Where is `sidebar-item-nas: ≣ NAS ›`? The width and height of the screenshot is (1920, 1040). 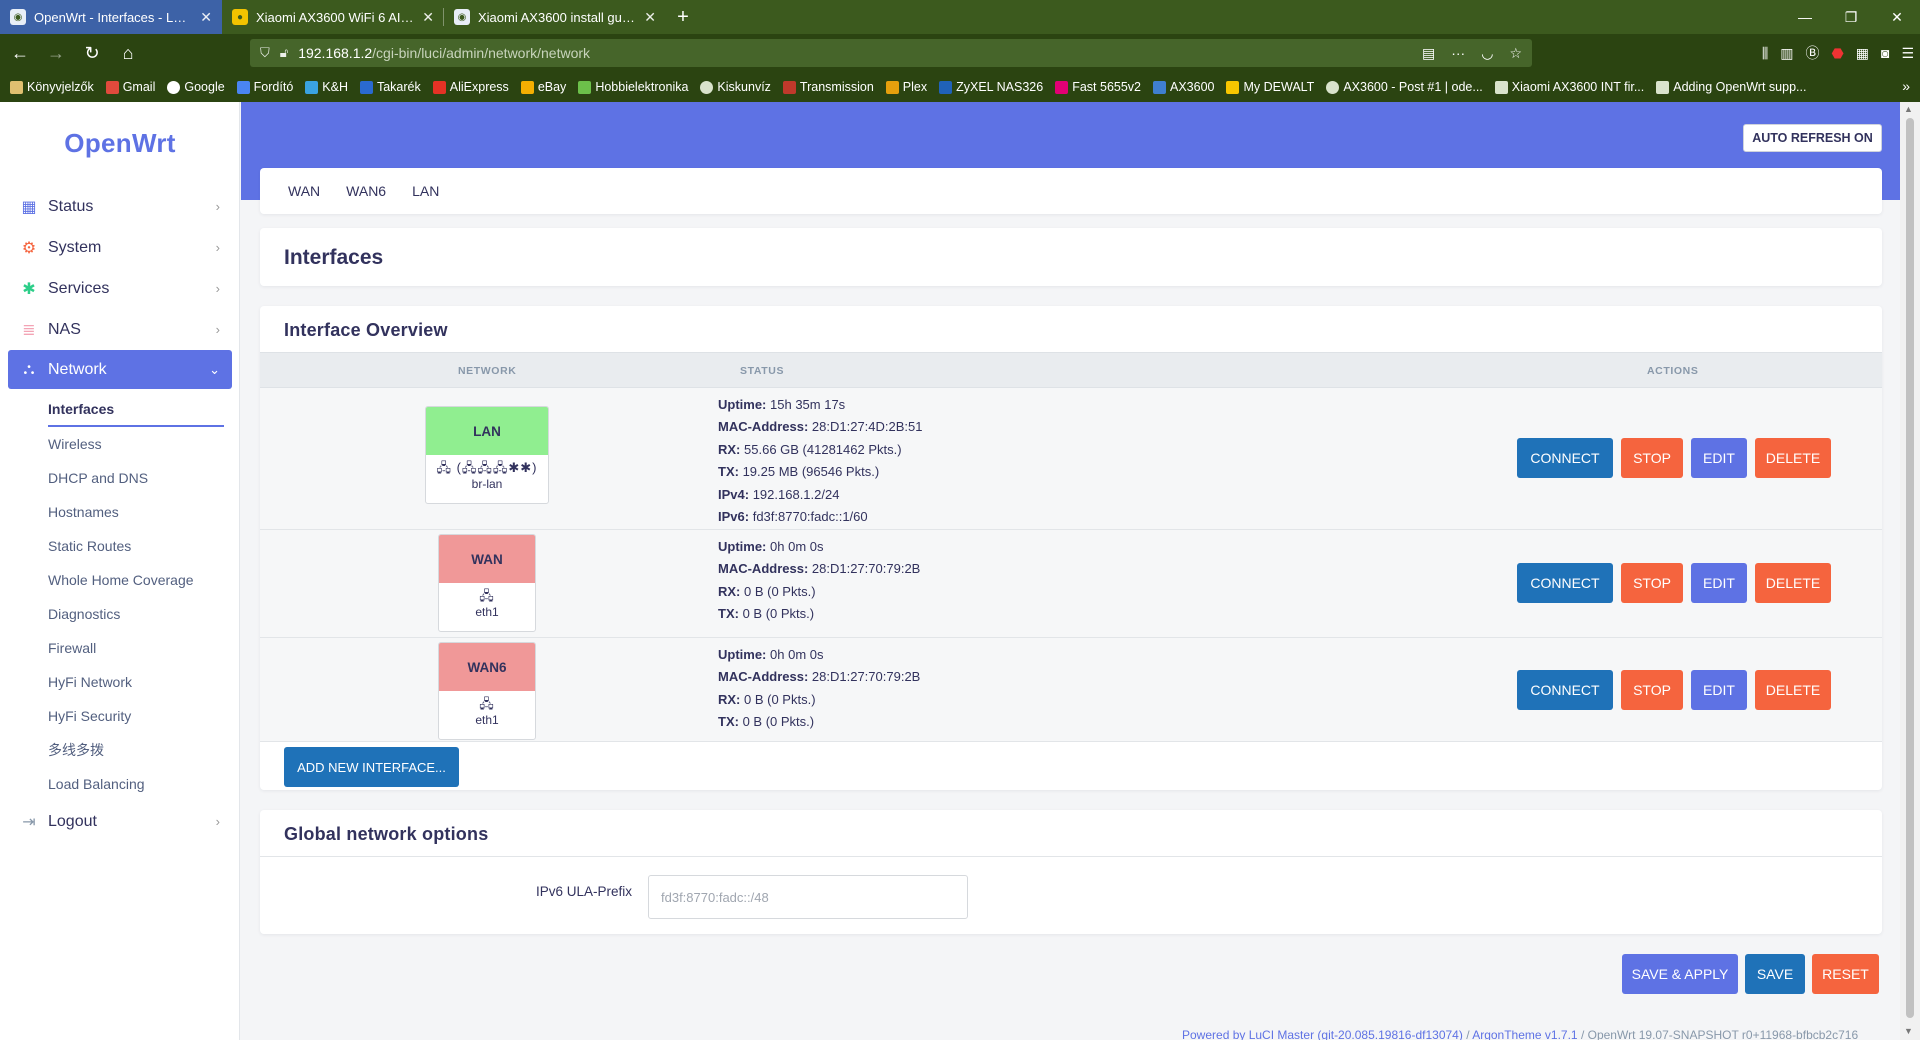 sidebar-item-nas: ≣ NAS › is located at coordinates (120, 329).